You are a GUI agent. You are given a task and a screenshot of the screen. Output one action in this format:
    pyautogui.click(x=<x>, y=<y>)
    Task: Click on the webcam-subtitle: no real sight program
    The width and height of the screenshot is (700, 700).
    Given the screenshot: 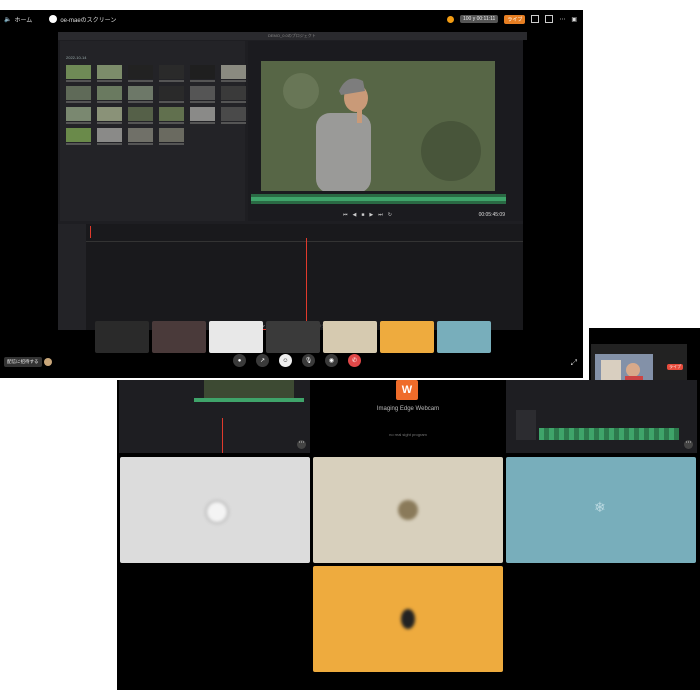 What is the action you would take?
    pyautogui.click(x=408, y=434)
    